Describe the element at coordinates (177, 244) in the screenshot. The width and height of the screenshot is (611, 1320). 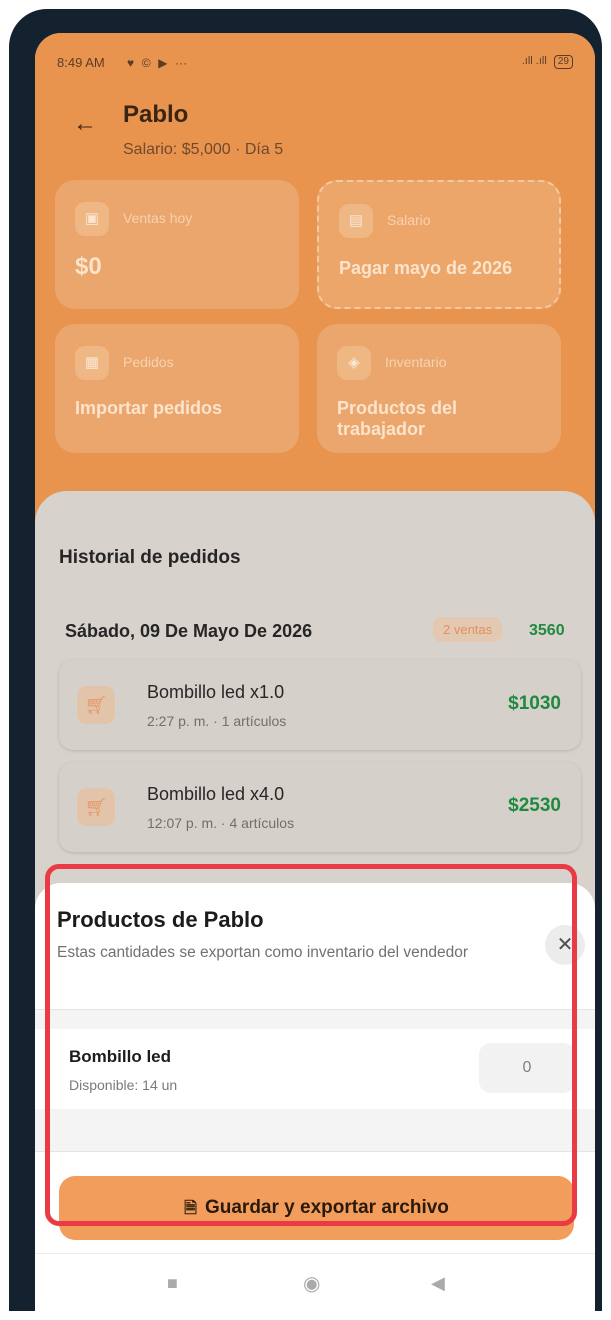
I see `sales-today-card: ▣ Ventas hoy $0` at that location.